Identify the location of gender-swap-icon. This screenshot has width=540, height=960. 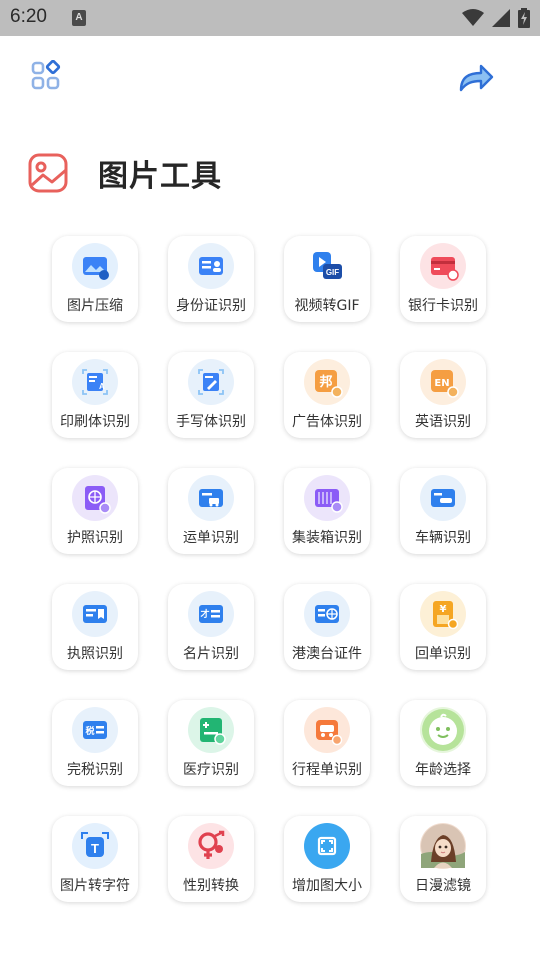
(211, 846).